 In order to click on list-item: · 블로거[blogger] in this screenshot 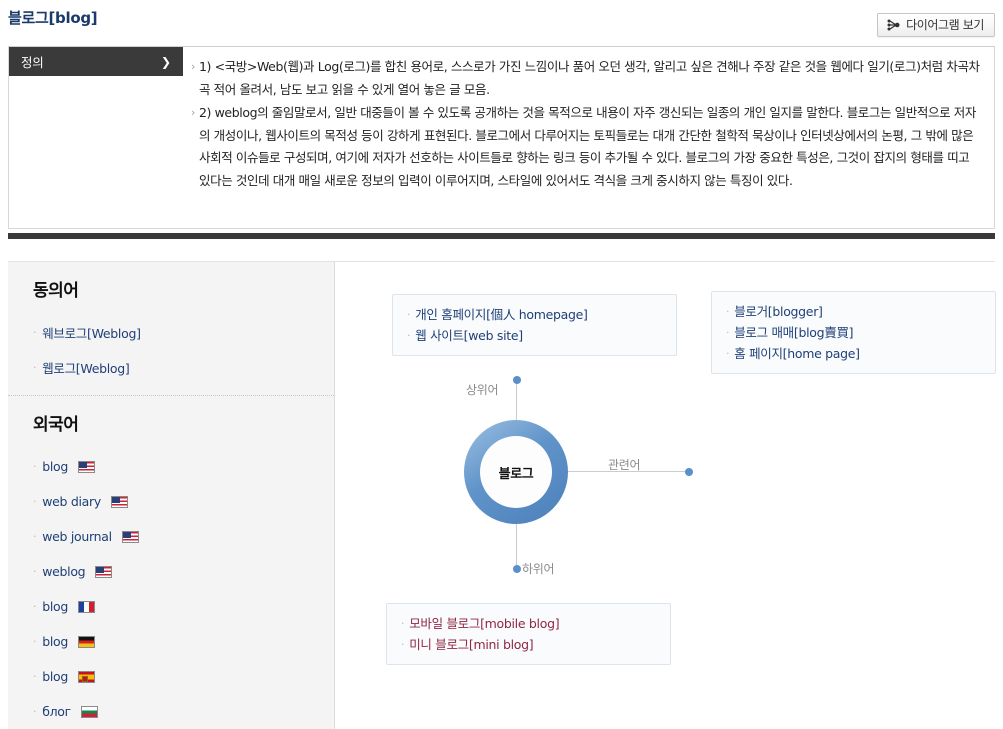, I will do `click(853, 311)`.